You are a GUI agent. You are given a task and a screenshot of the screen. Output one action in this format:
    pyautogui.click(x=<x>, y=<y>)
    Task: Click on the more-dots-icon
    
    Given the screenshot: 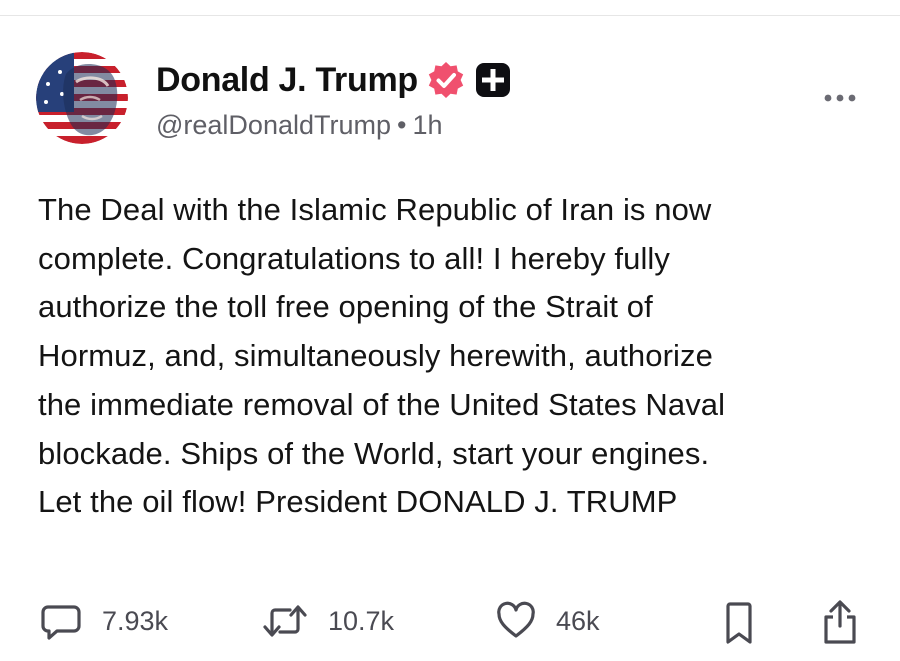 What is the action you would take?
    pyautogui.click(x=840, y=98)
    